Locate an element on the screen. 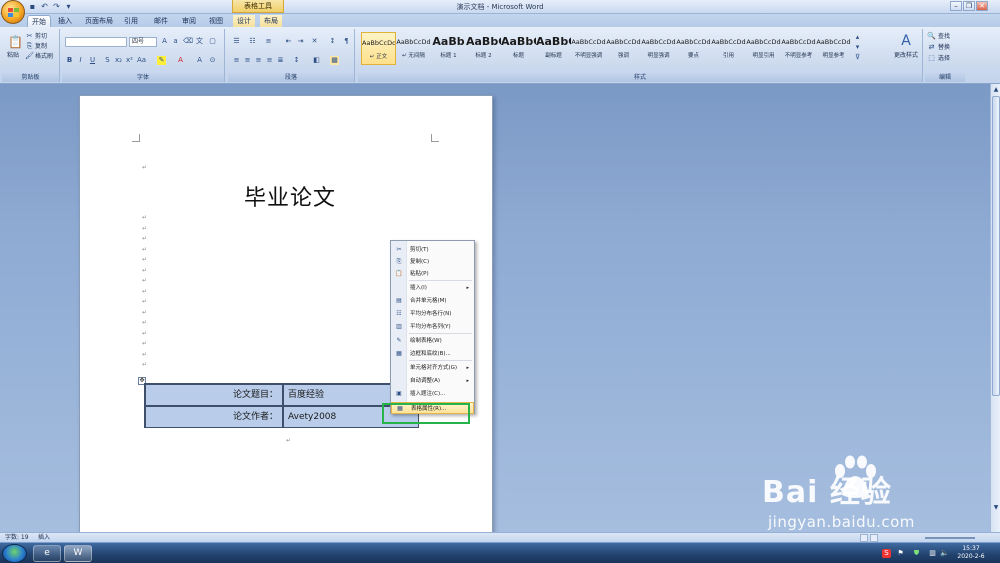 Image resolution: width=1000 pixels, height=563 pixels. shading-icon: ◧ is located at coordinates (316, 60).